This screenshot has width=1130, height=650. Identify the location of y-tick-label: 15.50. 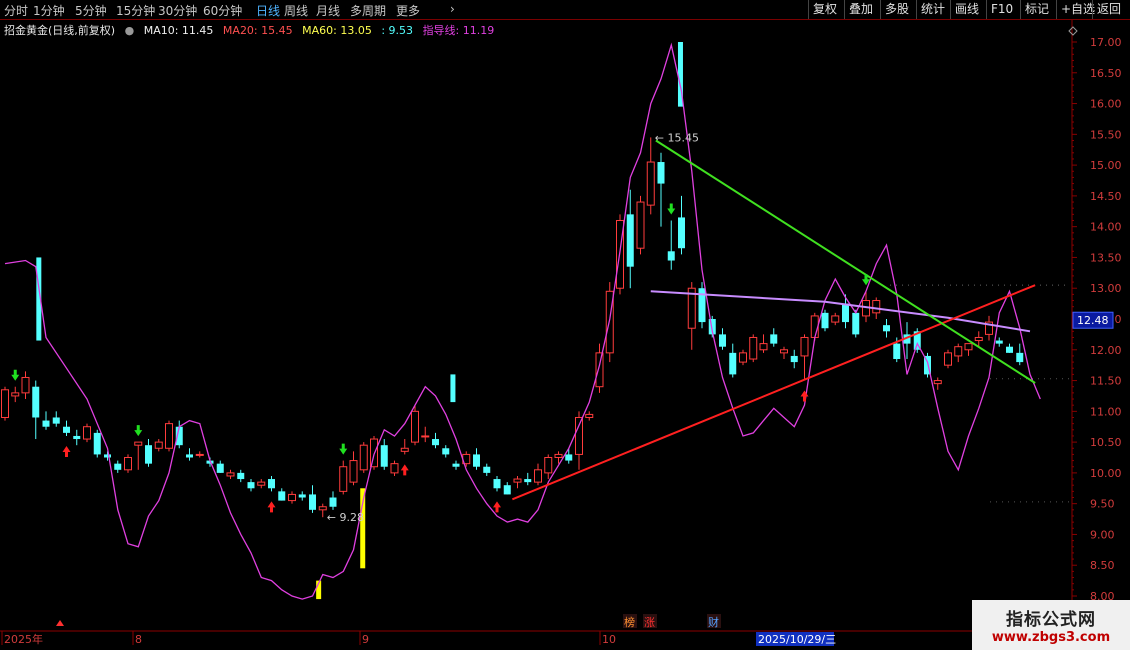
(1106, 134).